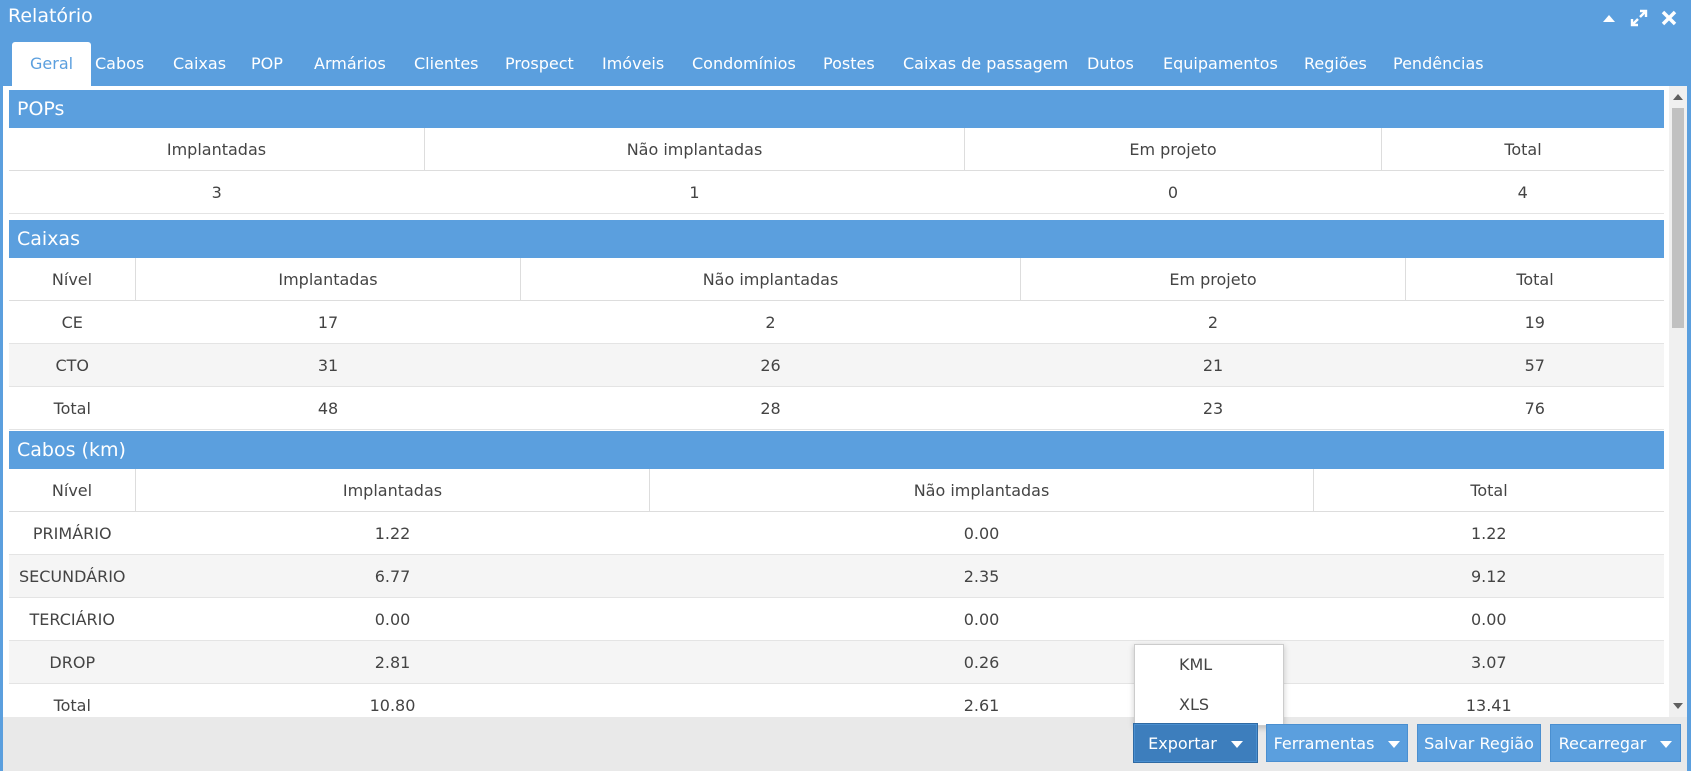 Image resolution: width=1691 pixels, height=771 pixels. I want to click on expand-icon, so click(1639, 18).